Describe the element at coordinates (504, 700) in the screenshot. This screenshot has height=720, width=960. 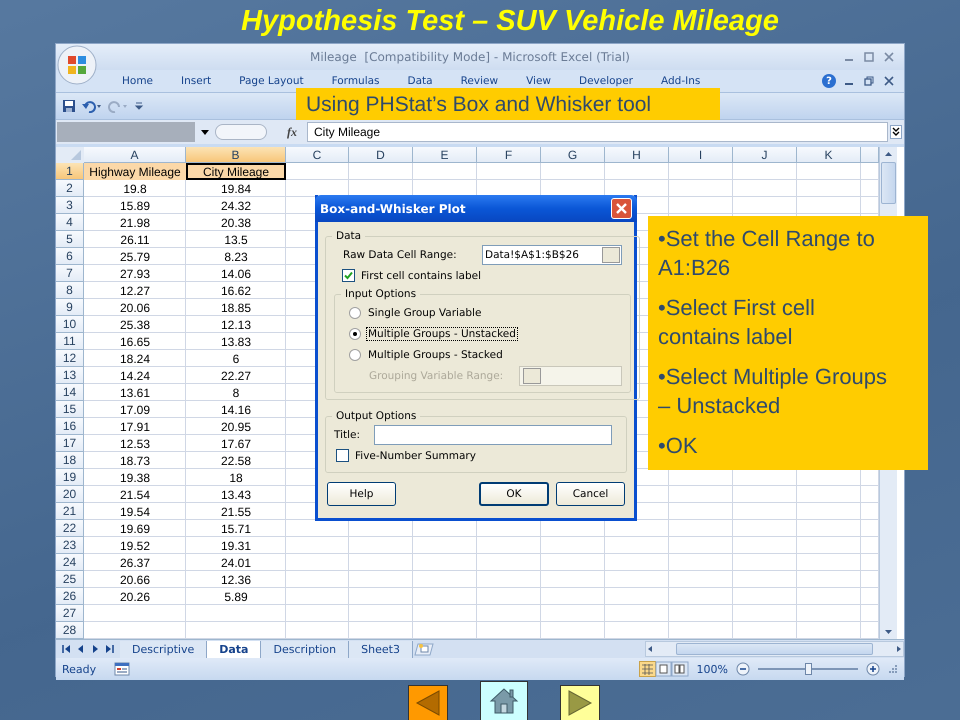
I see `home-button` at that location.